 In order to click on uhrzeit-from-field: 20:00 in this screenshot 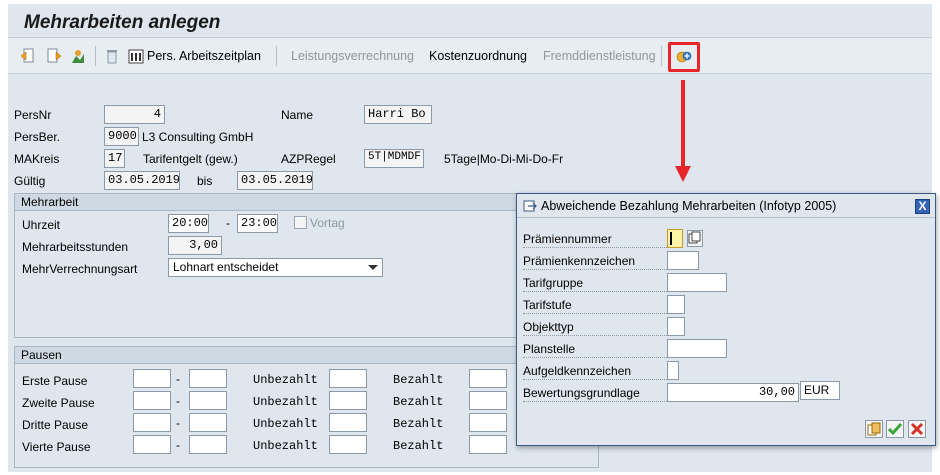, I will do `click(188, 223)`.